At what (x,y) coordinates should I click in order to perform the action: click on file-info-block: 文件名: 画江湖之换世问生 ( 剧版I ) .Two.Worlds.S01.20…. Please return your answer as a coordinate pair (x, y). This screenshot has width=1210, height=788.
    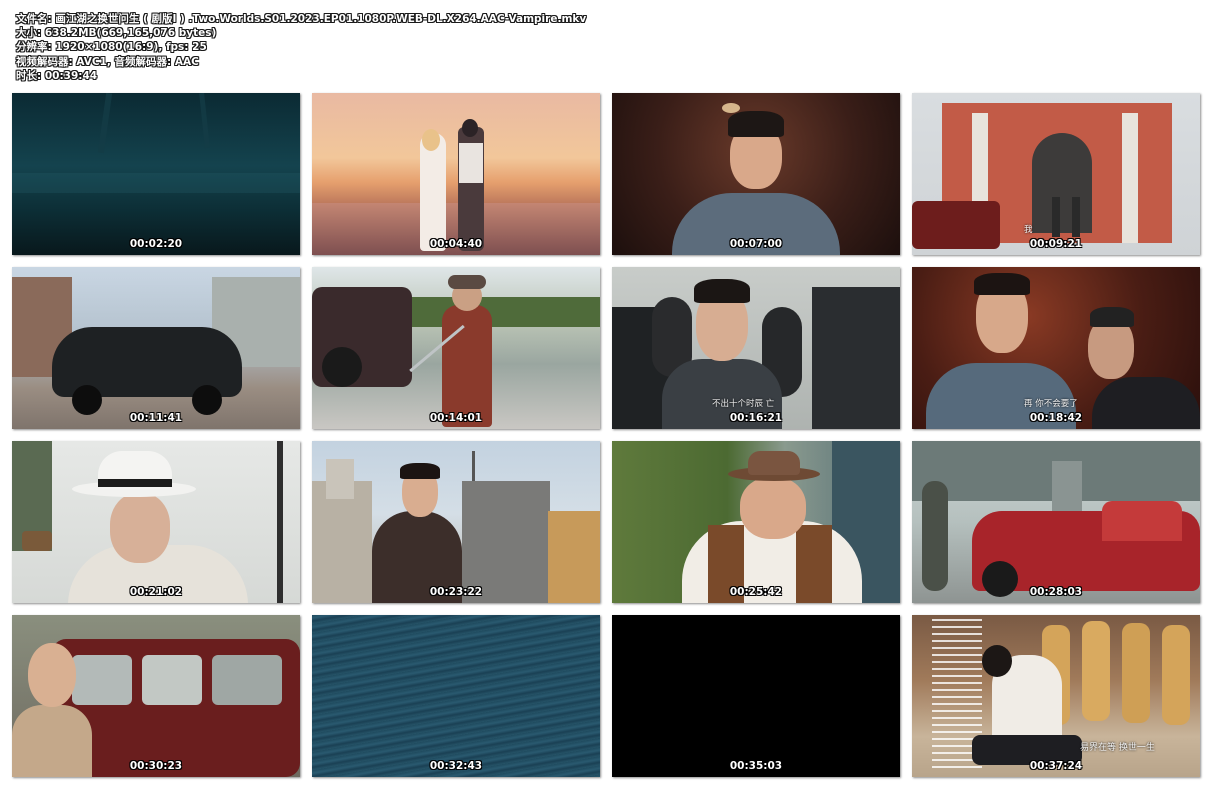
    Looking at the image, I should click on (301, 47).